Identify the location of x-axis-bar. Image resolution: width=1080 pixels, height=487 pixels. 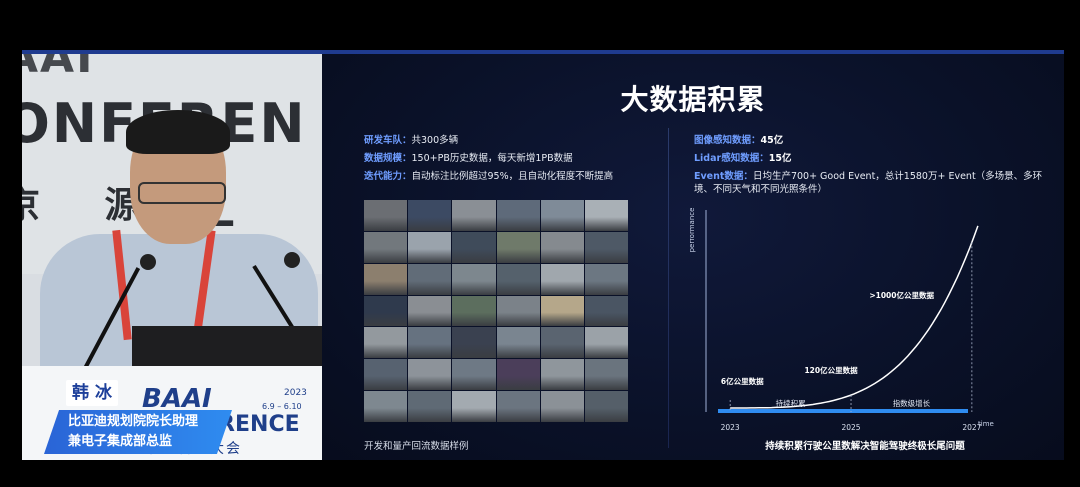
(843, 411).